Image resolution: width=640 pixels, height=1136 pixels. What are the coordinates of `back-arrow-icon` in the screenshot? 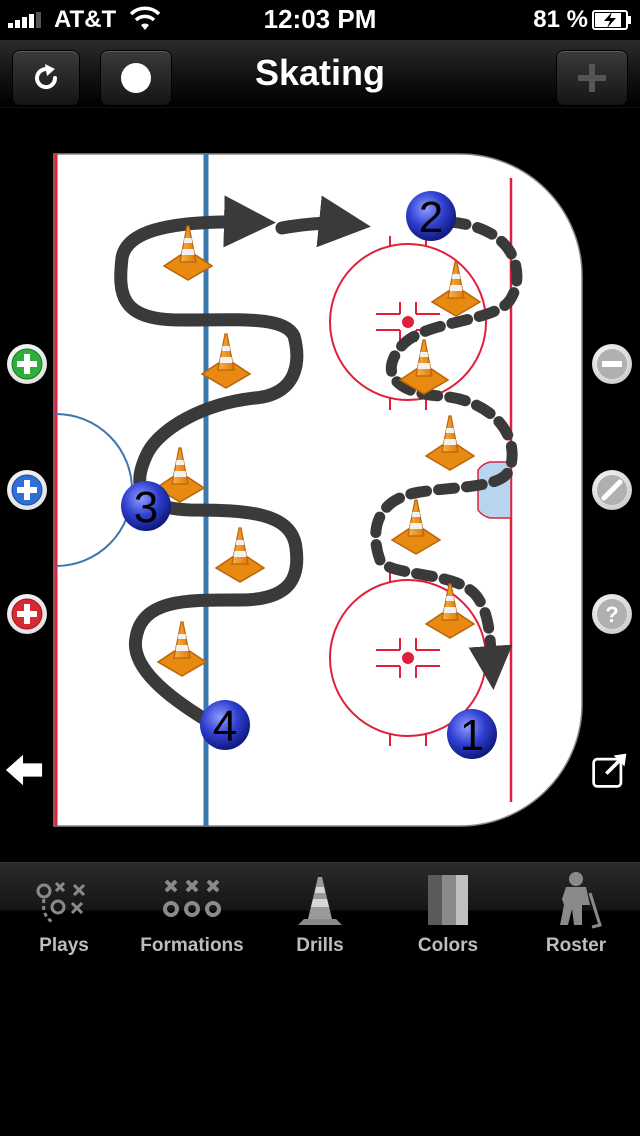 It's located at (24, 770).